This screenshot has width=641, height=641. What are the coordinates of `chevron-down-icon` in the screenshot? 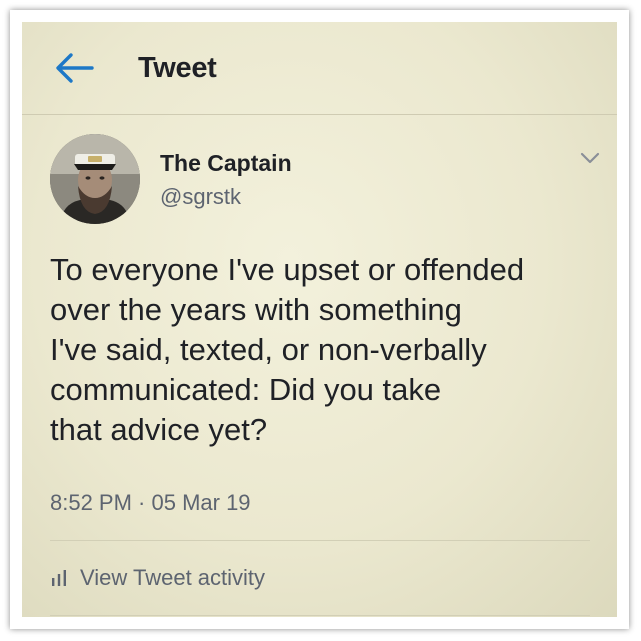 It's located at (590, 158).